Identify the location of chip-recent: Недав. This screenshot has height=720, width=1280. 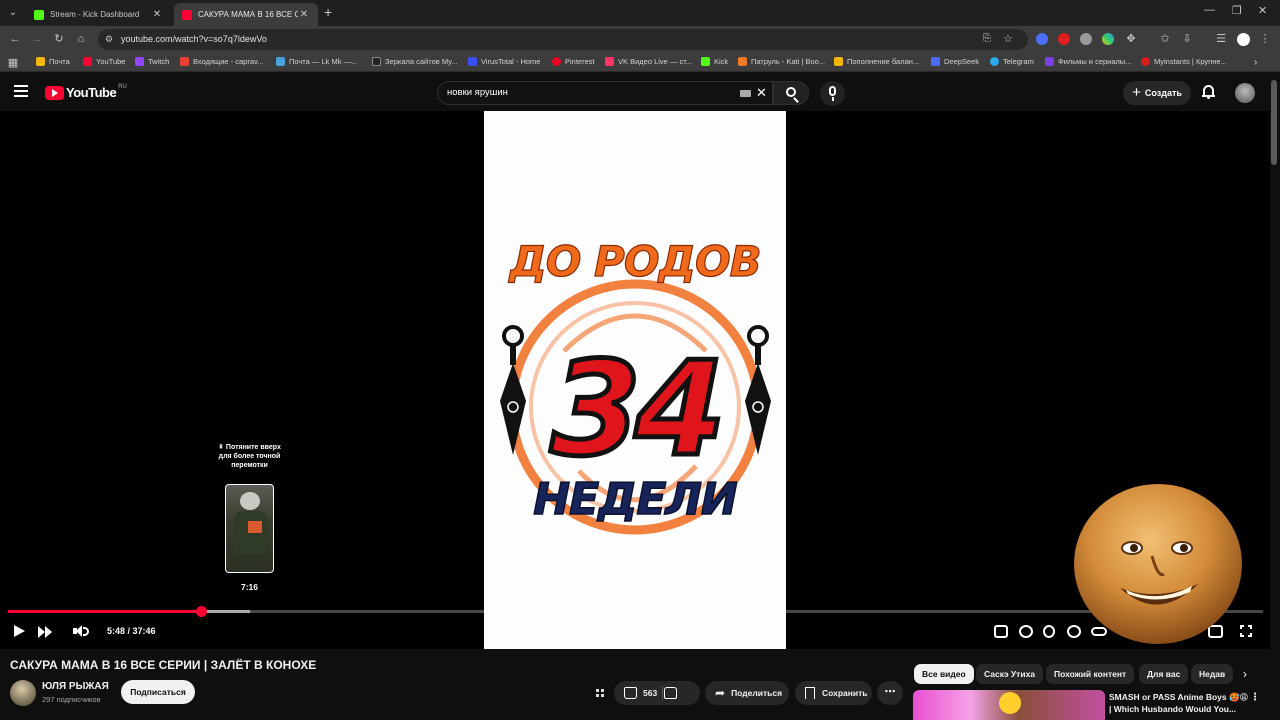
(1212, 674).